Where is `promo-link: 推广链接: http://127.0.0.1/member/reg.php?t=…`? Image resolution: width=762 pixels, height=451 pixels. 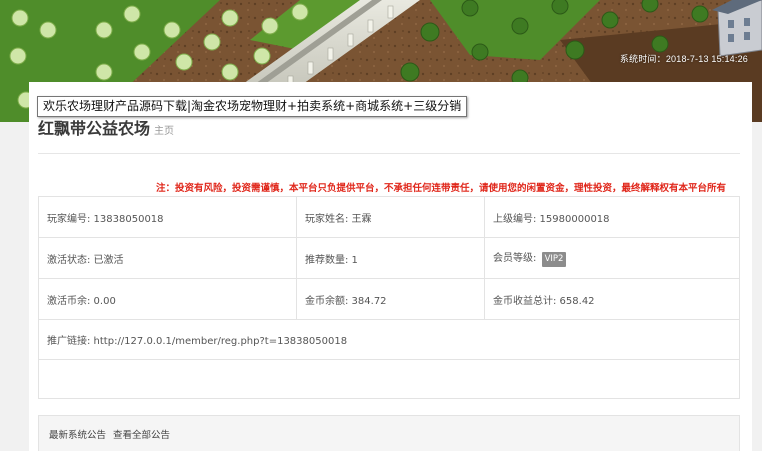
promo-link: 推广链接: http://127.0.0.1/member/reg.php?t=… is located at coordinates (389, 339).